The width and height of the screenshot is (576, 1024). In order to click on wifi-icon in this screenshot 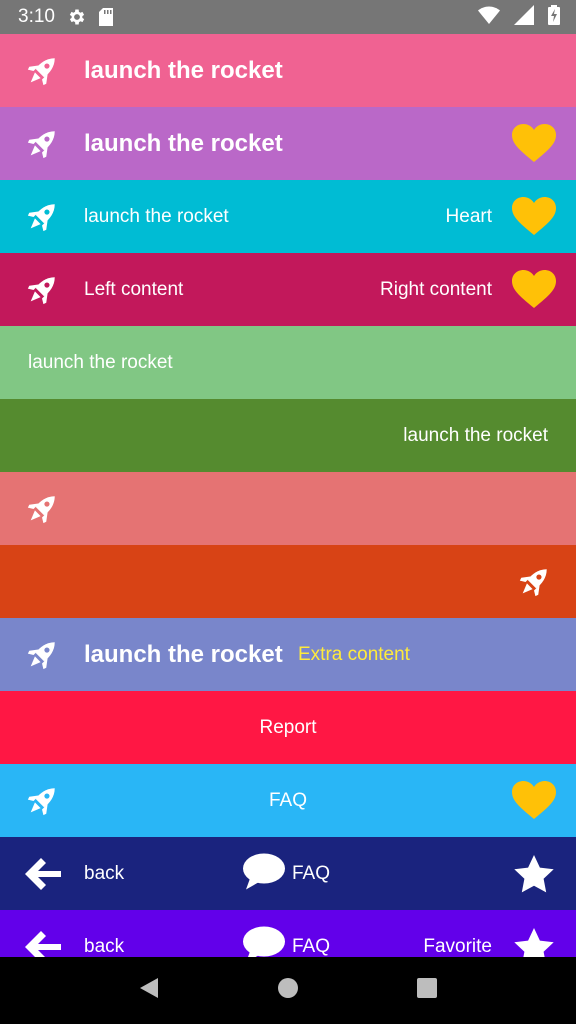, I will do `click(489, 17)`.